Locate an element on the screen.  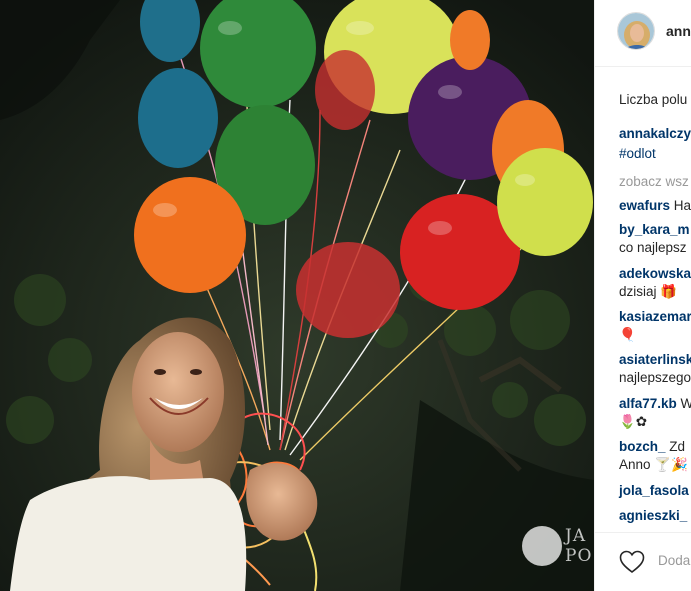
comment-text: co najlepsz is located at coordinates (653, 247).